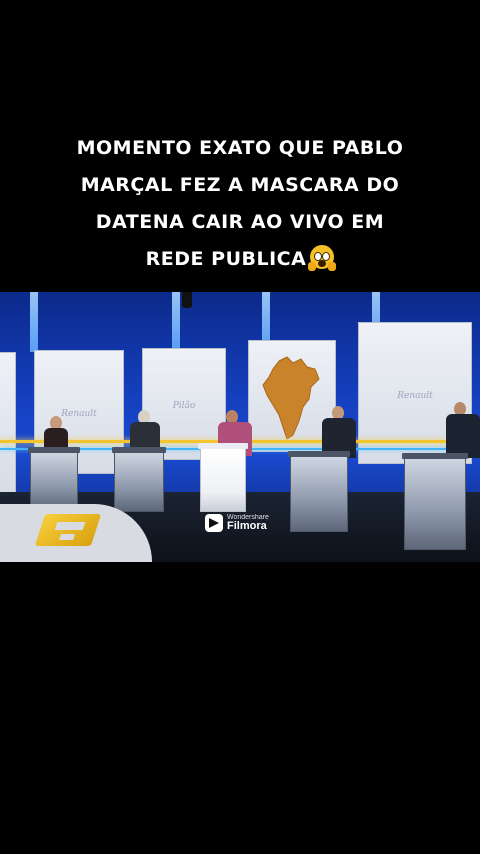  I want to click on backdrop-panel, so click(8, 423).